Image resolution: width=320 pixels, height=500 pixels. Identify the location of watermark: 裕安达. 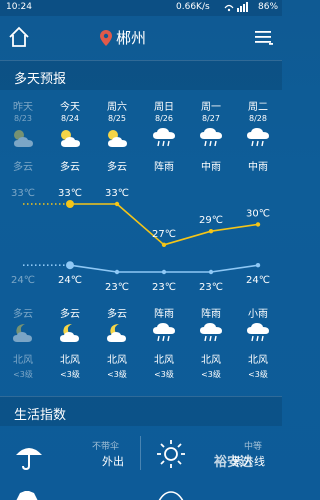
(234, 462).